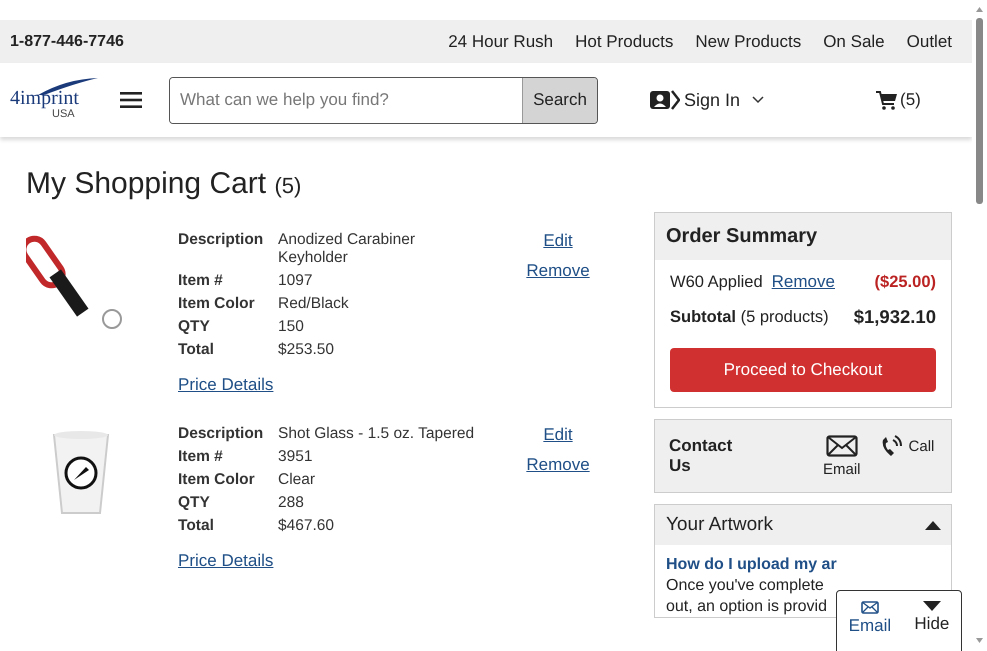 Image resolution: width=987 pixels, height=651 pixels. What do you see at coordinates (559, 100) in the screenshot?
I see `search-button: Search` at bounding box center [559, 100].